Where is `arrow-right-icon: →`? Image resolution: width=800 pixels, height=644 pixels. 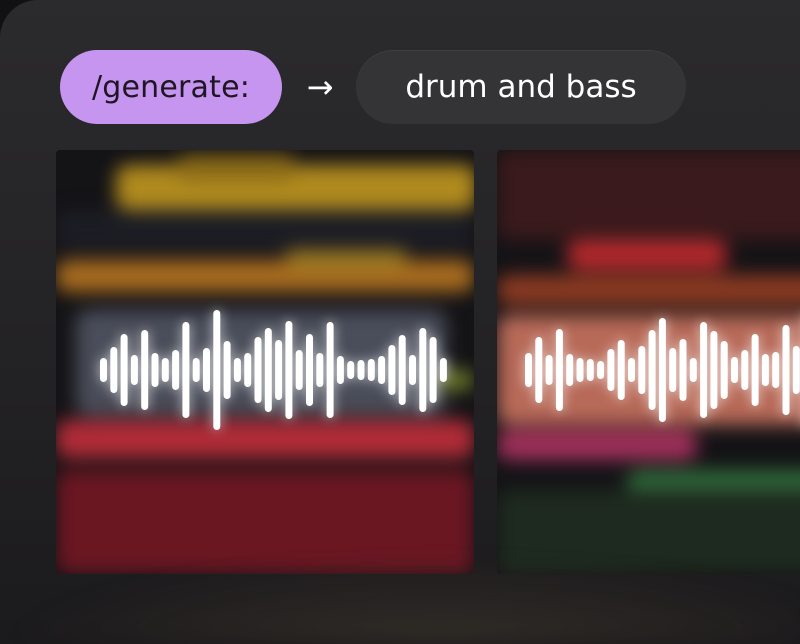
arrow-right-icon: → is located at coordinates (320, 87).